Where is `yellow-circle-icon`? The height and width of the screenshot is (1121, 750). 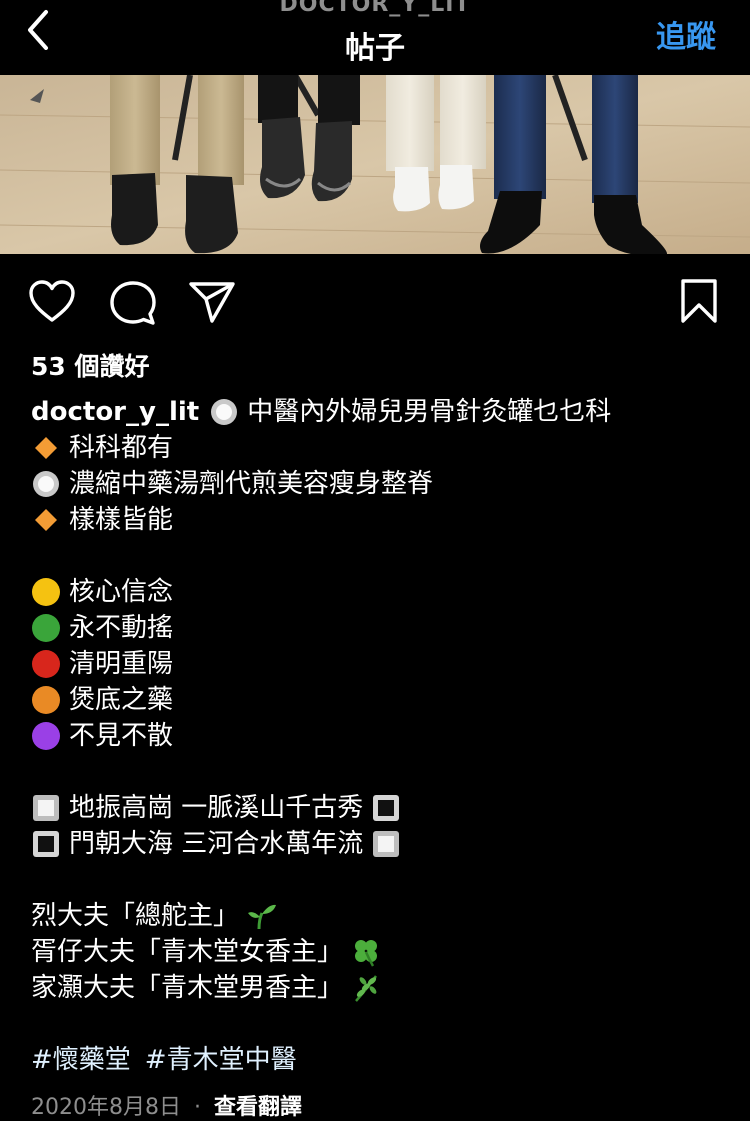 yellow-circle-icon is located at coordinates (46, 592).